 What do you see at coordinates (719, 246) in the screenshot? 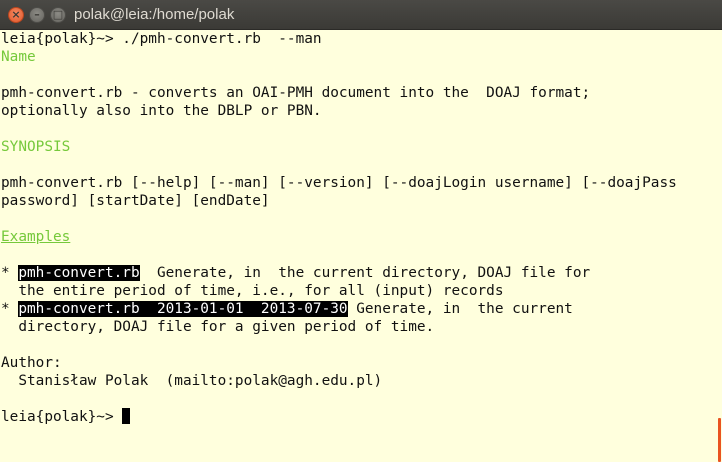
I see `scrollbar` at bounding box center [719, 246].